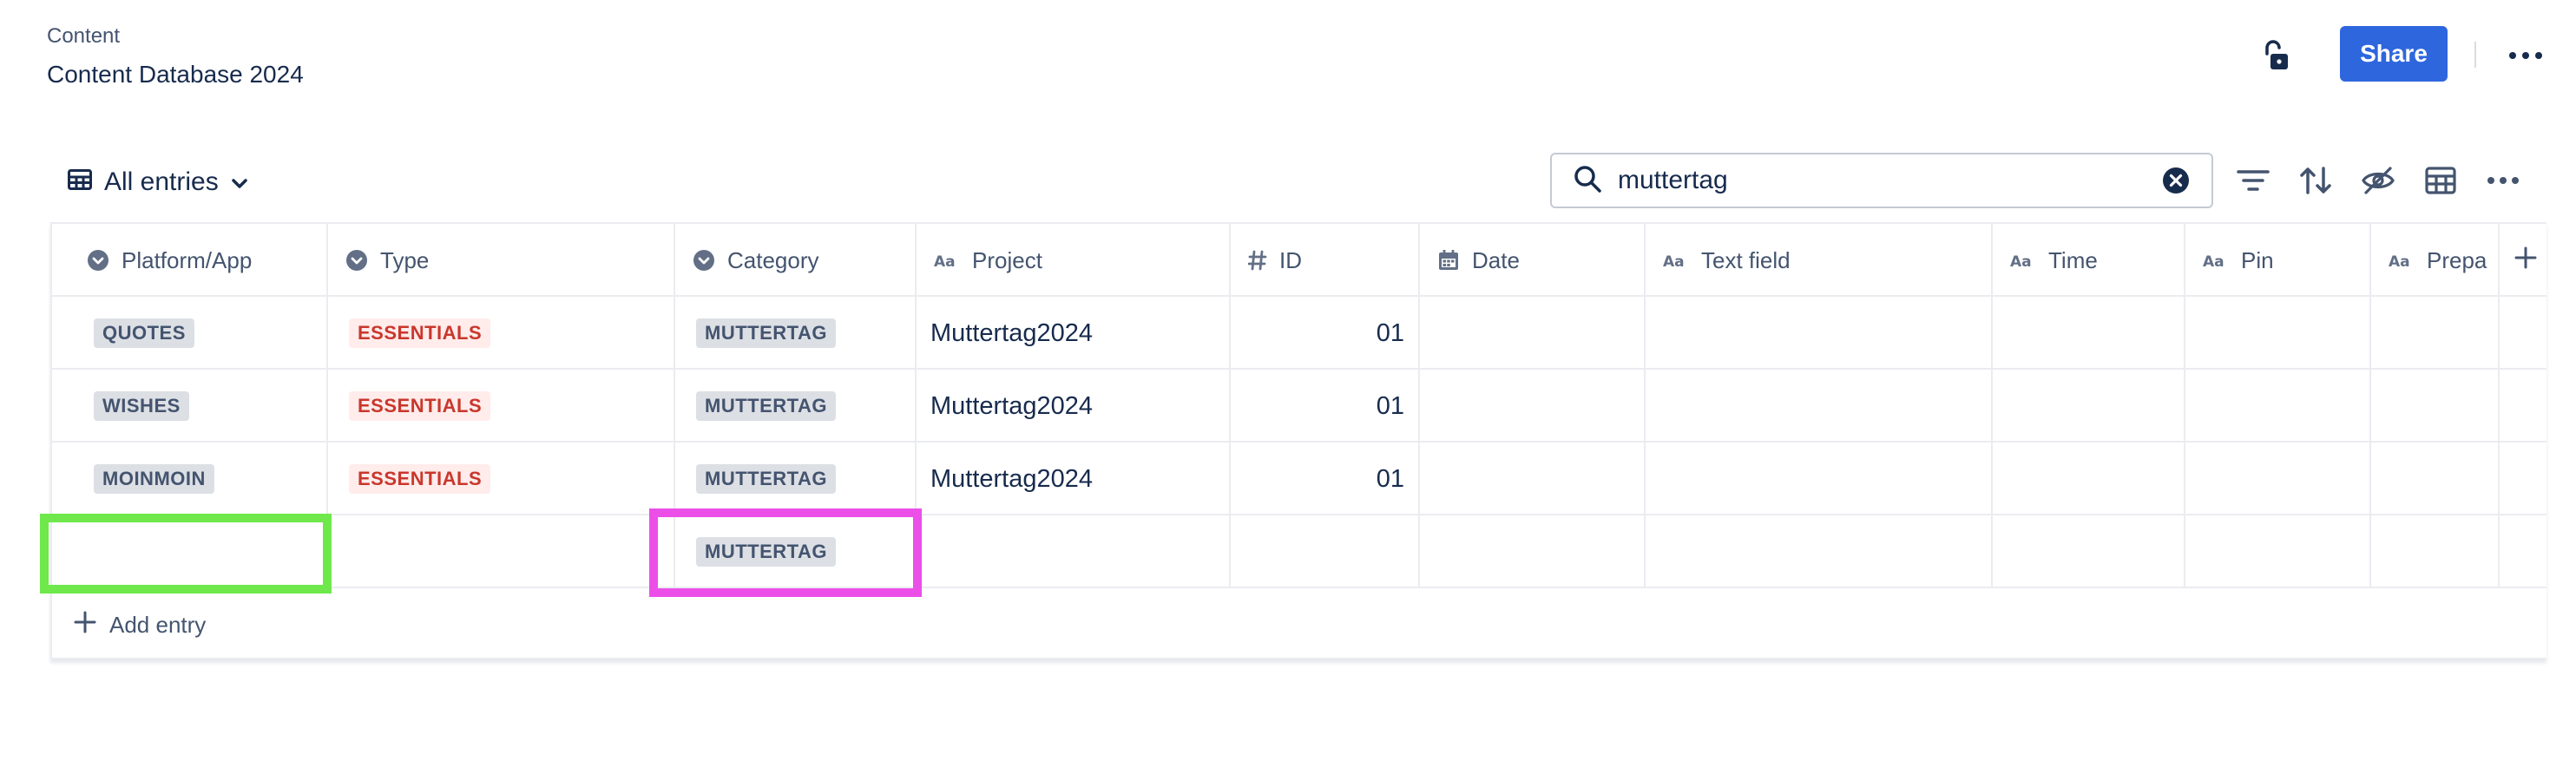 The height and width of the screenshot is (774, 2576). What do you see at coordinates (1819, 260) in the screenshot?
I see `column-header-text-field: Aa Text field` at bounding box center [1819, 260].